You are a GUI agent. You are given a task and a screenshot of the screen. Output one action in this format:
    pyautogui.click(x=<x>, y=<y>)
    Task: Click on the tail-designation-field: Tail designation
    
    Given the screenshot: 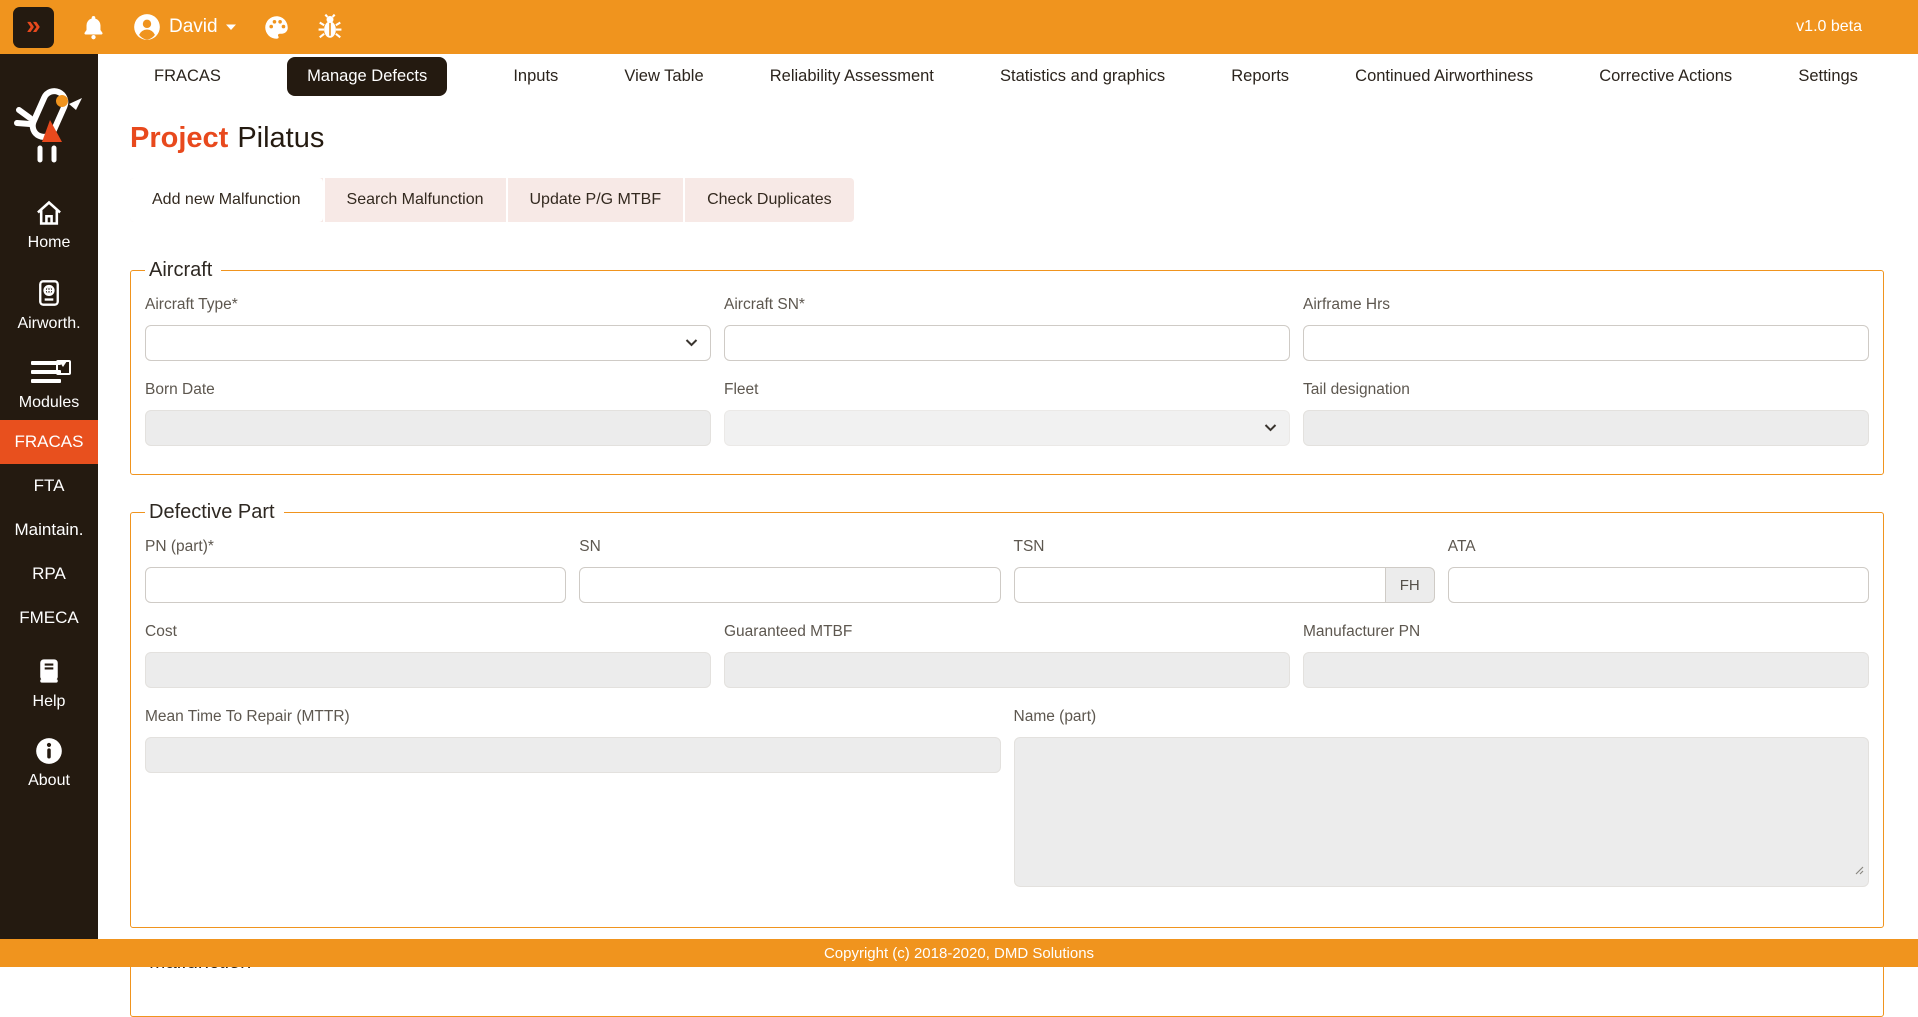 What is the action you would take?
    pyautogui.click(x=1586, y=413)
    